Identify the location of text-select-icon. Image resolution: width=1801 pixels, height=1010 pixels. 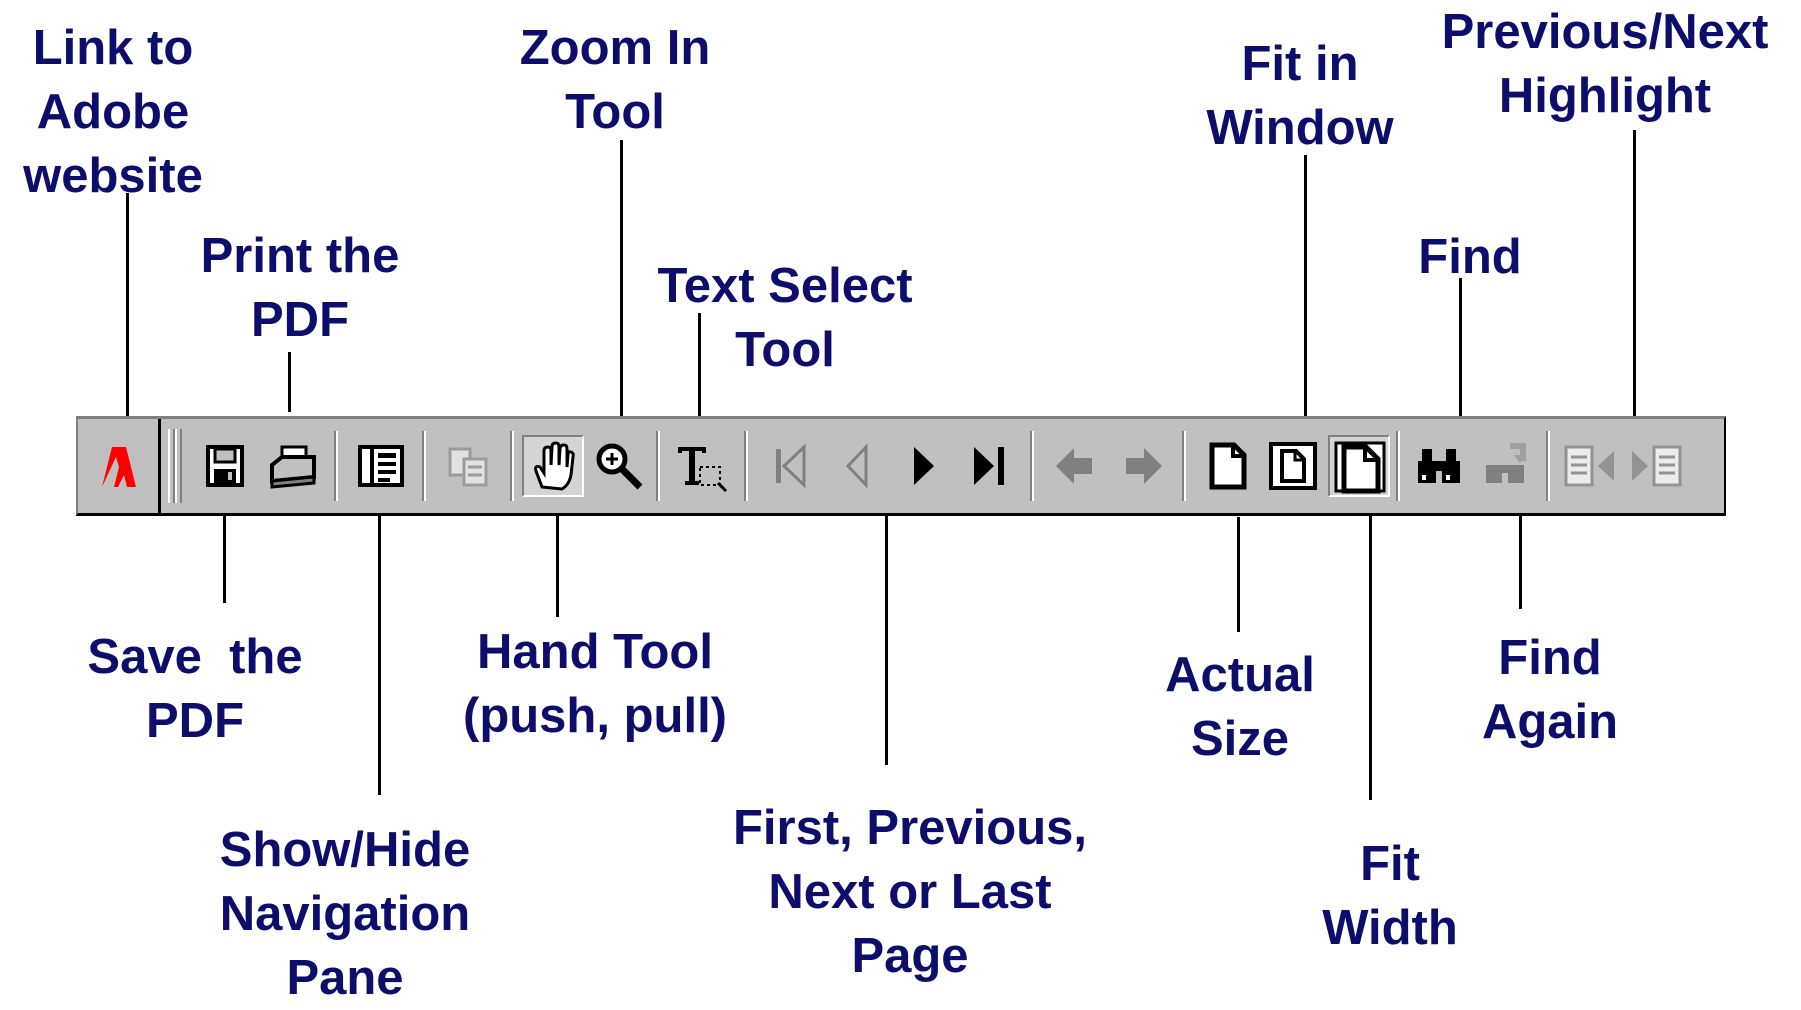
(703, 466).